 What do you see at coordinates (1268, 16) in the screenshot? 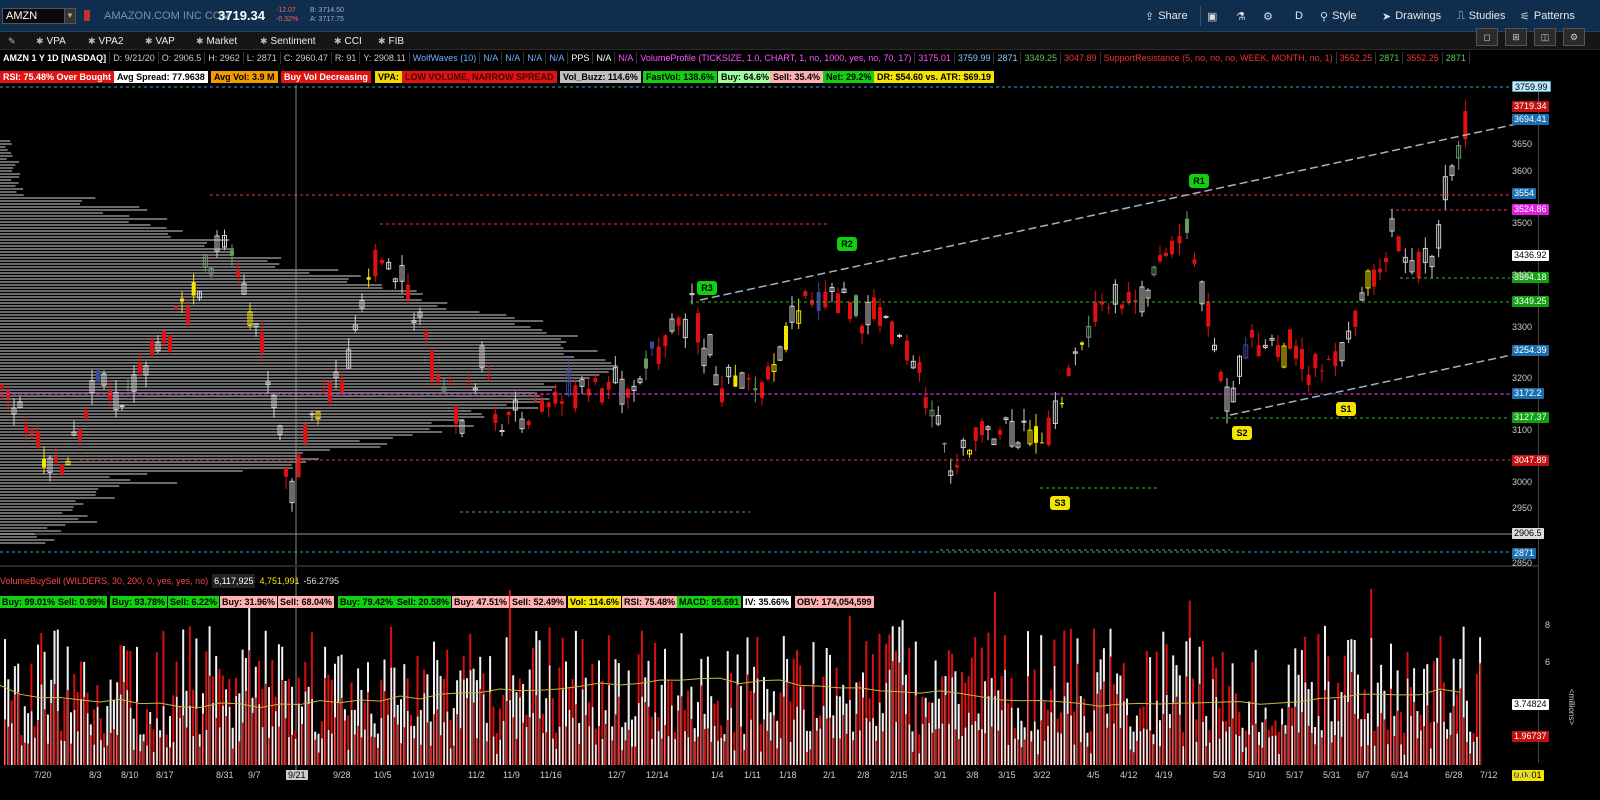
I see `settings-button: ⚙` at bounding box center [1268, 16].